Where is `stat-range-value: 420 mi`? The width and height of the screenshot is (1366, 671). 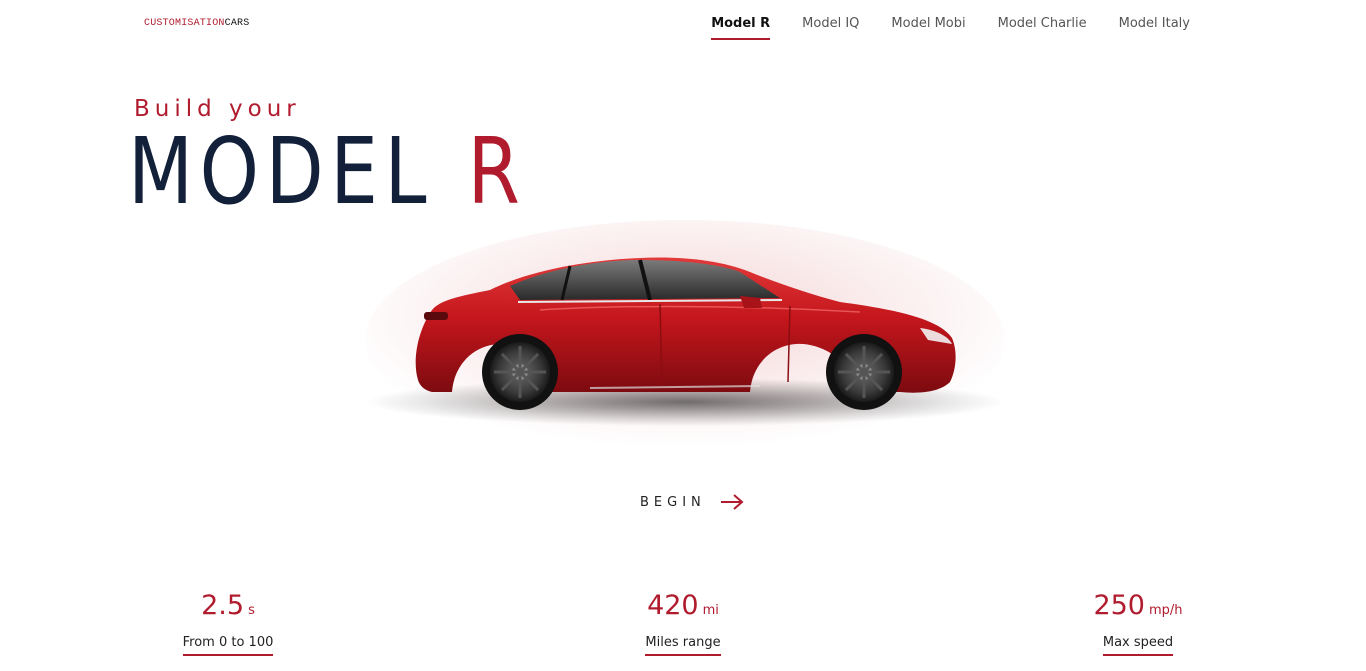 stat-range-value: 420 mi is located at coordinates (683, 608).